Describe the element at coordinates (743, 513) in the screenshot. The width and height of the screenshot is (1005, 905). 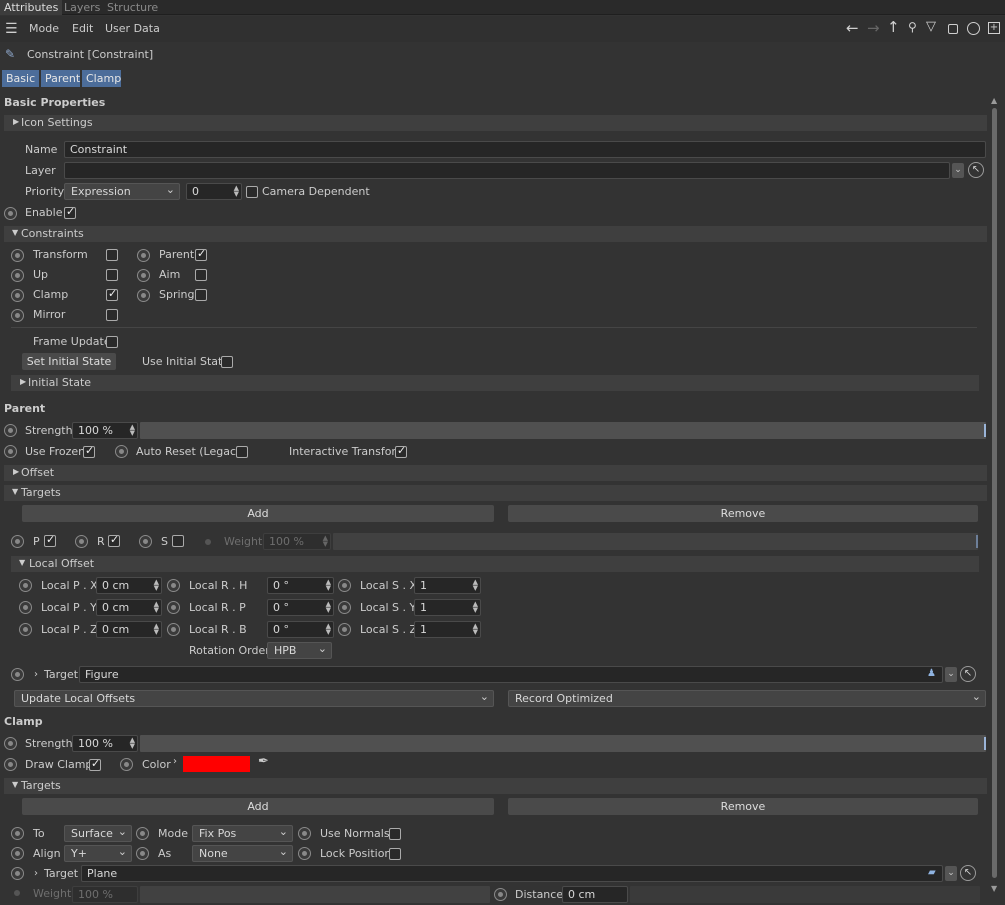
I see `parent-remove-button: Remove` at that location.